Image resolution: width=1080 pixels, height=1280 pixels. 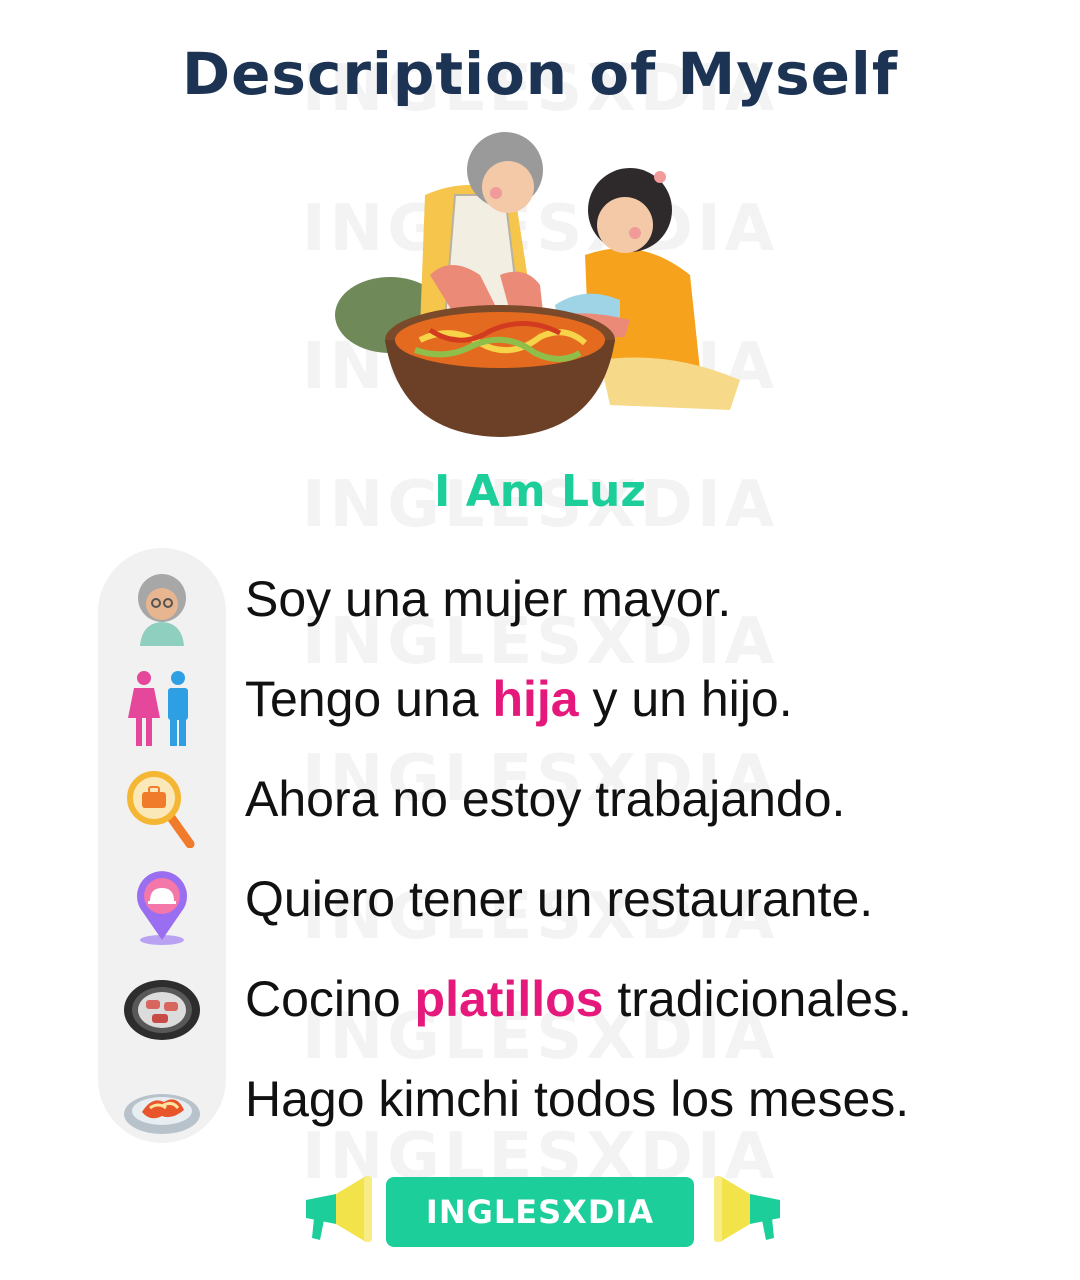 I want to click on kimchi-plate-icon, so click(x=162, y=1108).